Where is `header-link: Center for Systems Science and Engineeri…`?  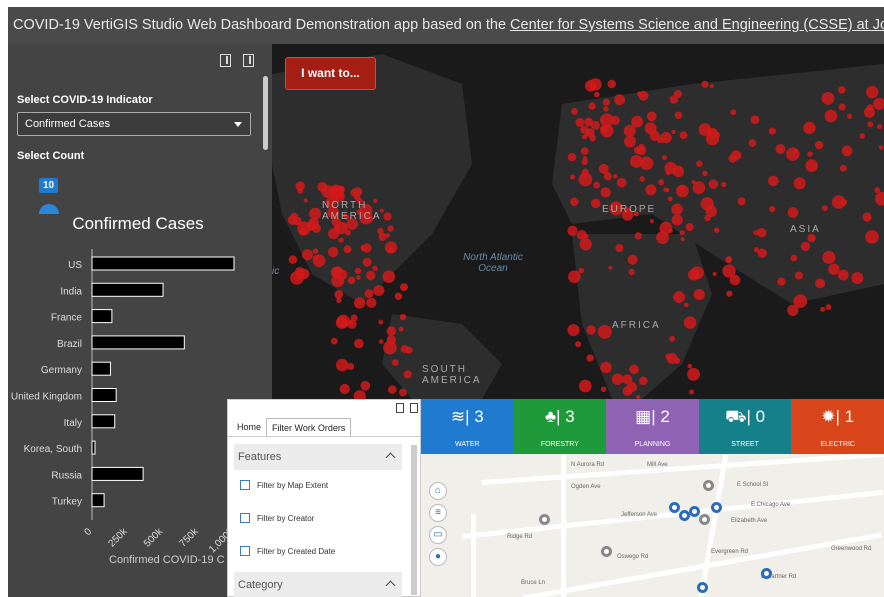
header-link: Center for Systems Science and Engineeri… is located at coordinates (697, 25).